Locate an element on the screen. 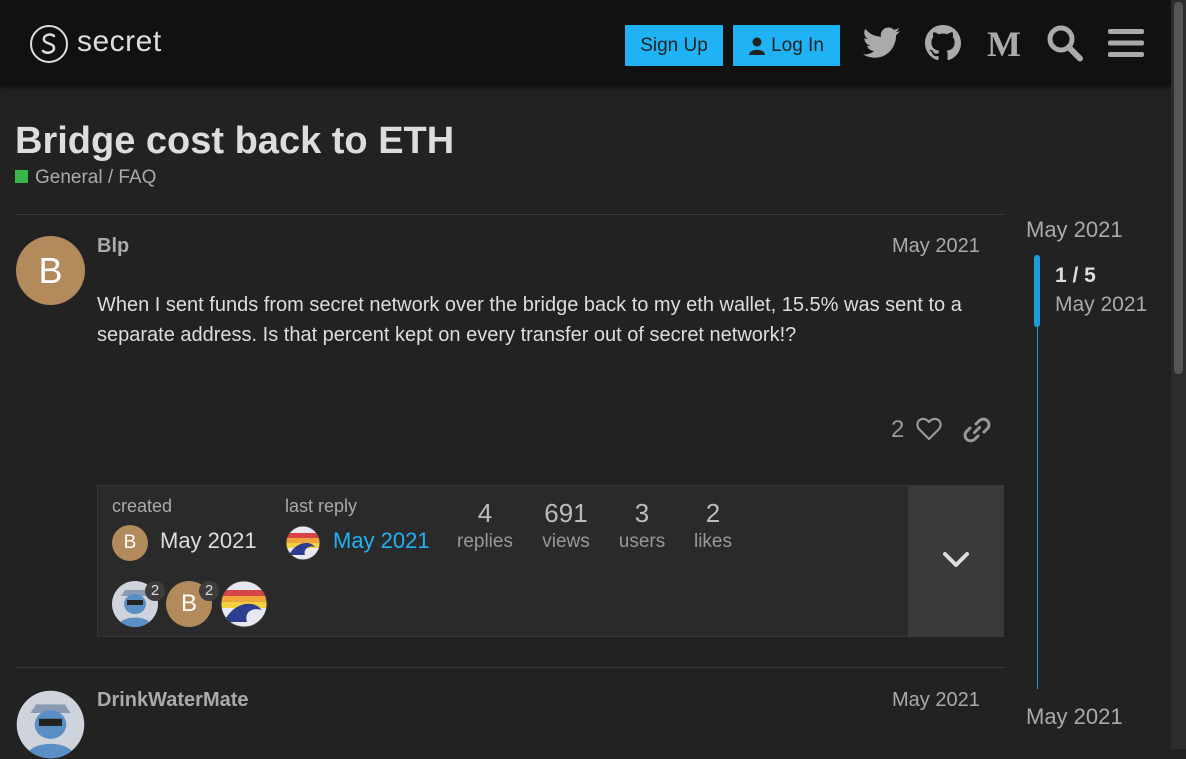 This screenshot has height=759, width=1186. hamburger-menu-icon is located at coordinates (1126, 43).